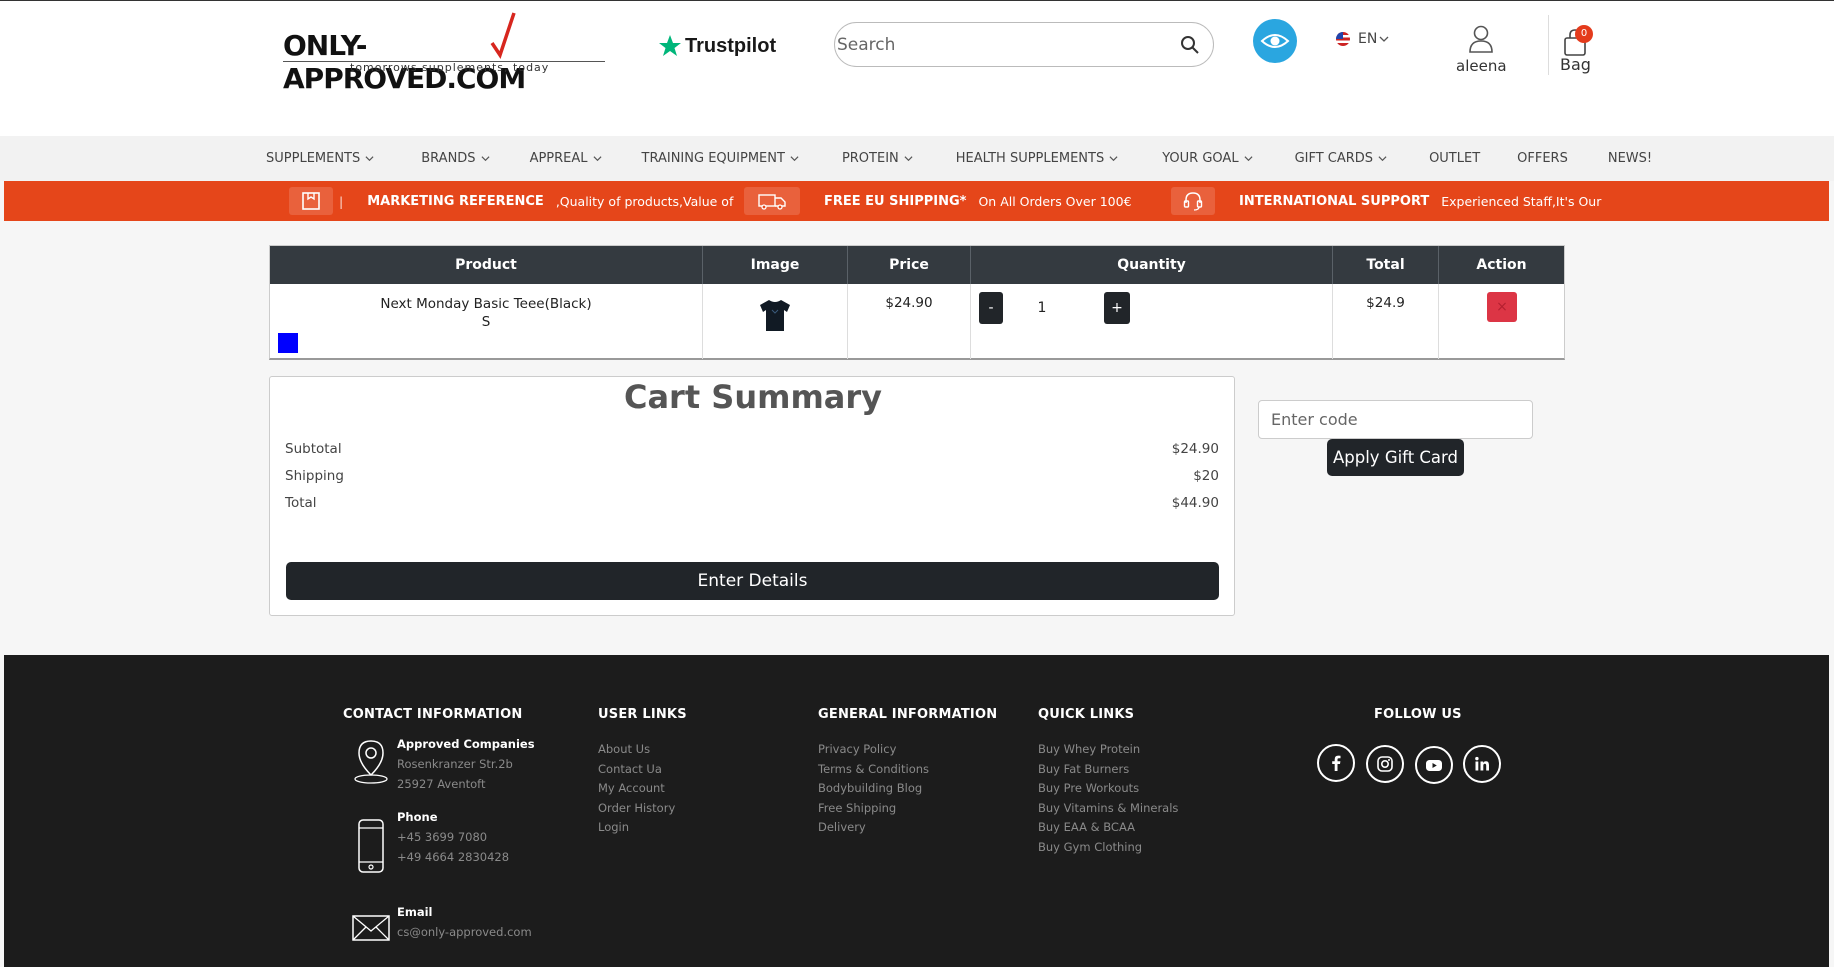  Describe the element at coordinates (1434, 765) in the screenshot. I see `youtube-icon` at that location.